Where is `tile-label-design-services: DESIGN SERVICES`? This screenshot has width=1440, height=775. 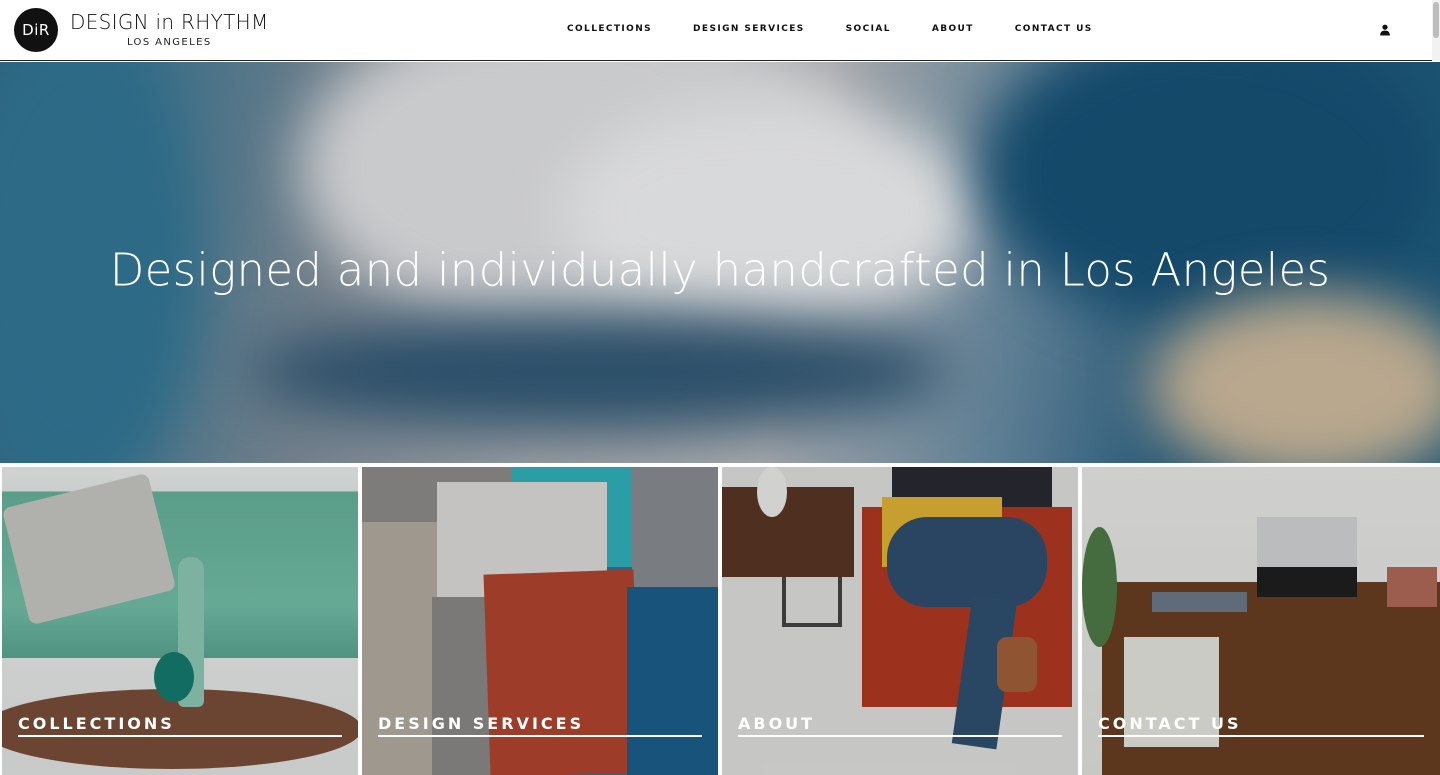 tile-label-design-services: DESIGN SERVICES is located at coordinates (540, 726).